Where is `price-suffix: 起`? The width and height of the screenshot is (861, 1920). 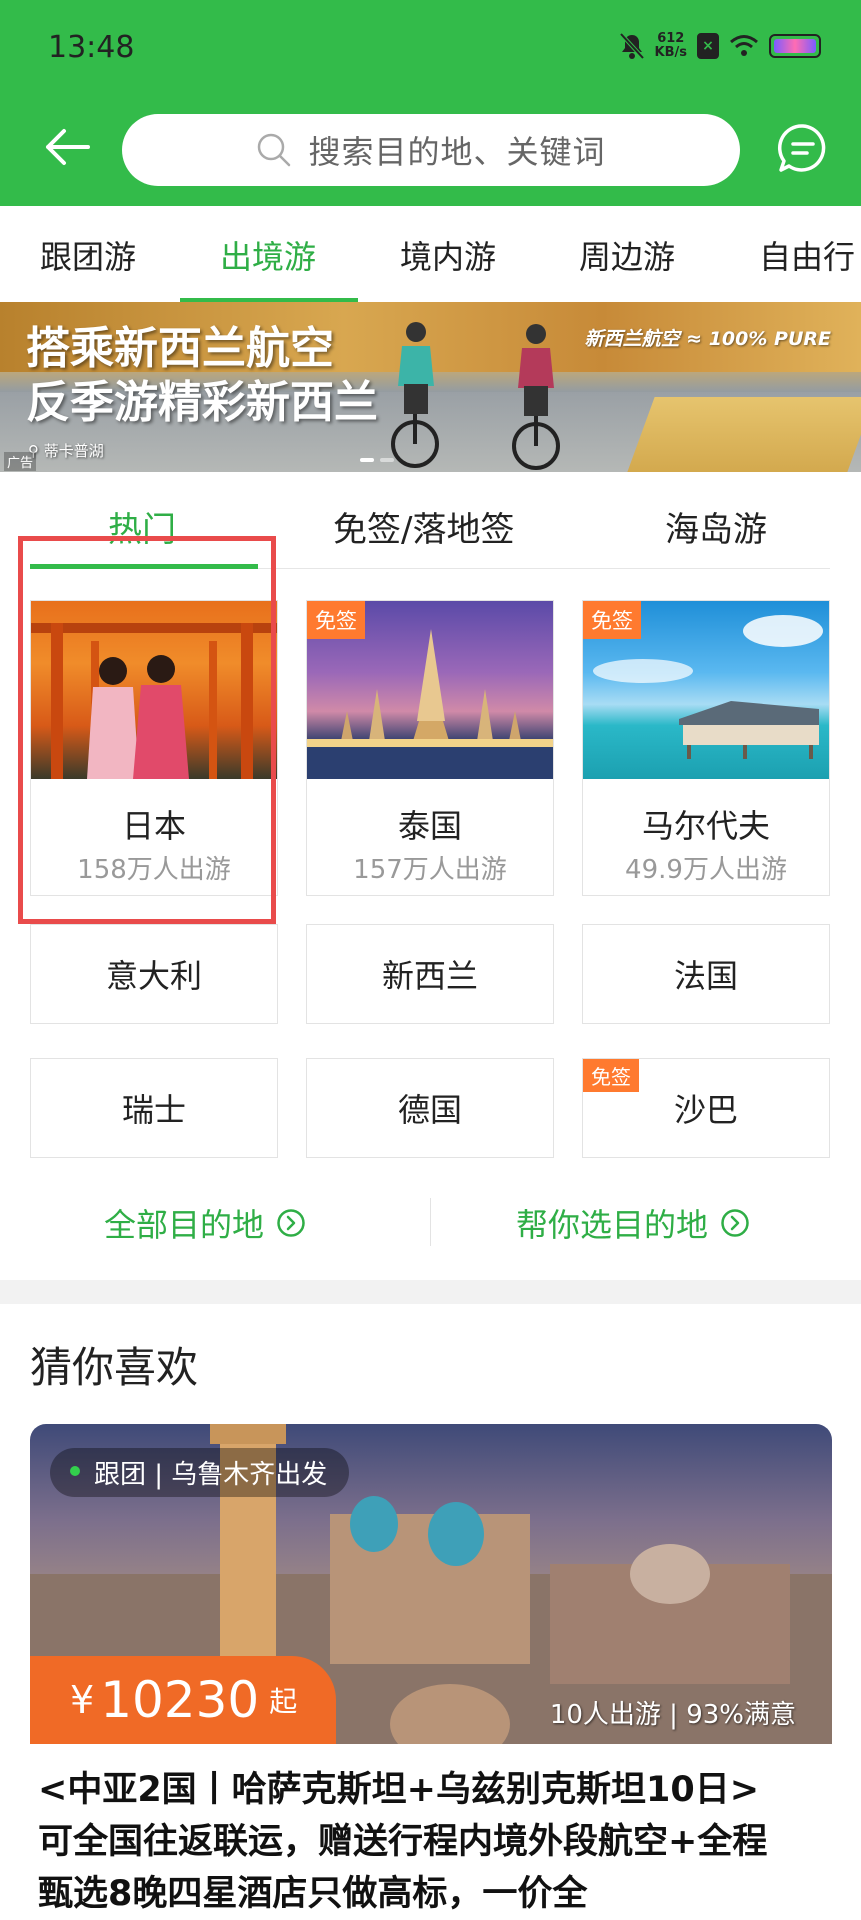 price-suffix: 起 is located at coordinates (283, 1701).